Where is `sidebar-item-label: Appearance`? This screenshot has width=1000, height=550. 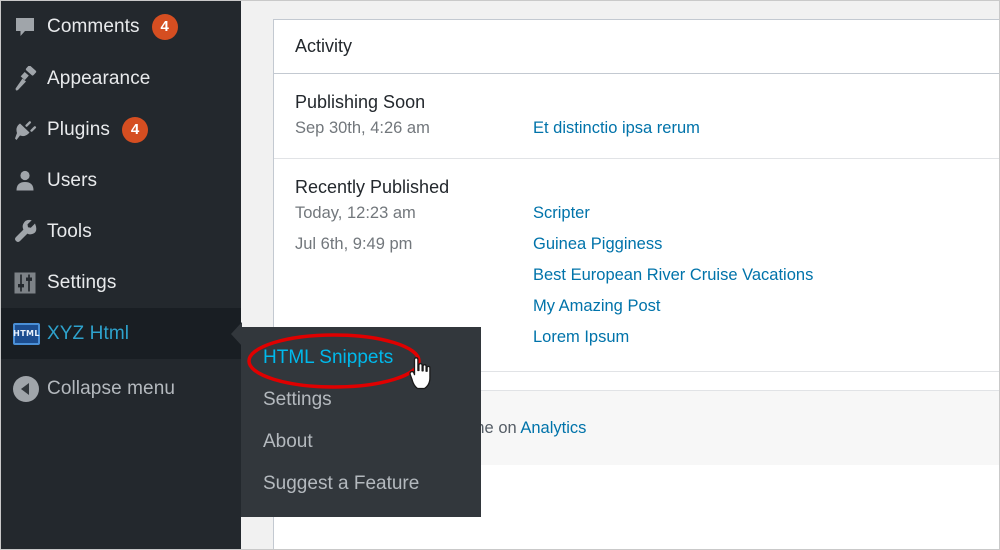 sidebar-item-label: Appearance is located at coordinates (99, 78).